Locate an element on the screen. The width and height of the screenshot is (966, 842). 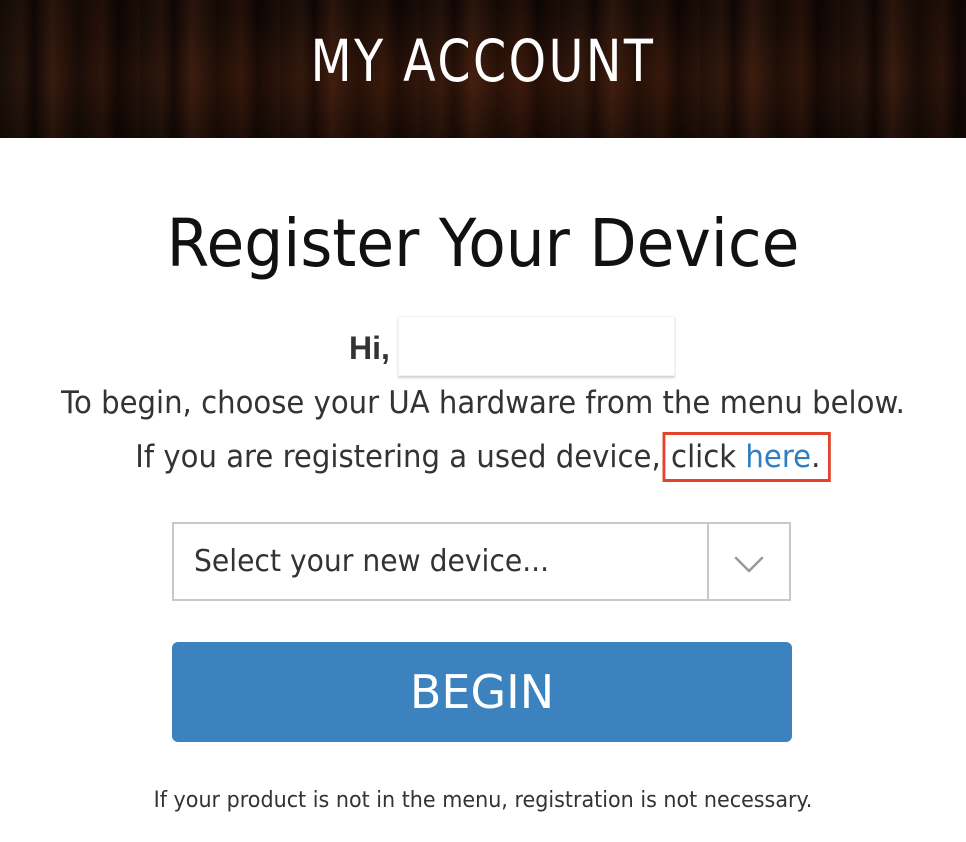
used-device-text: If you are registering a used device, is located at coordinates (398, 457).